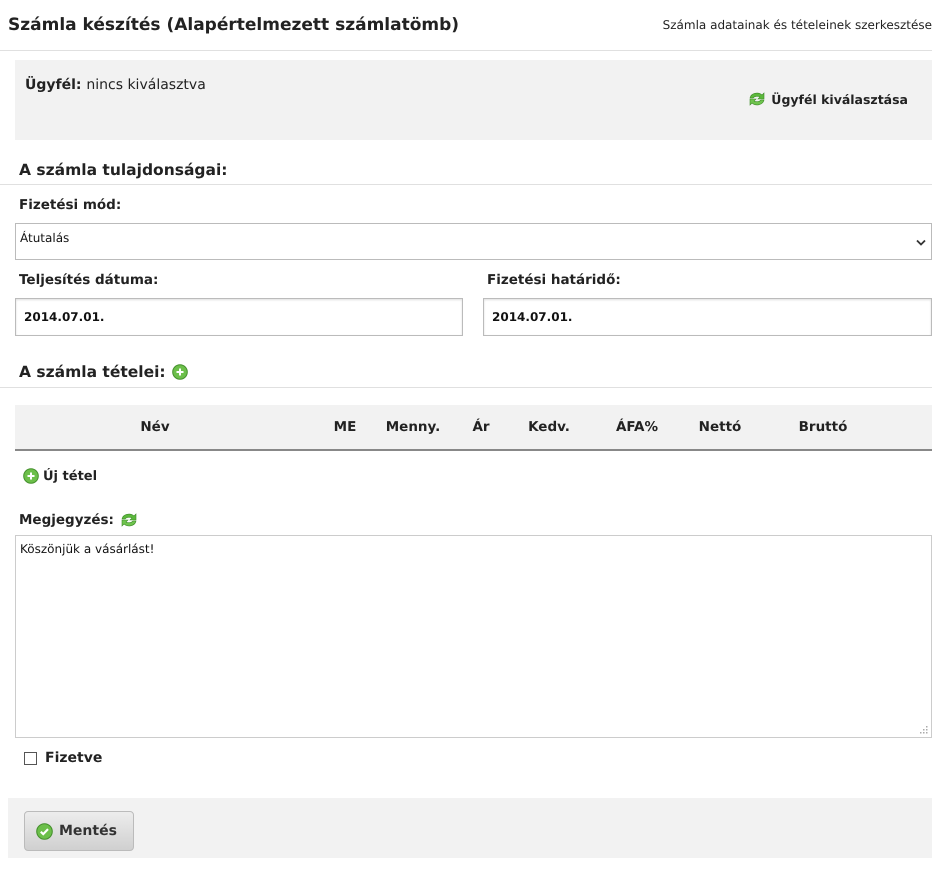 The height and width of the screenshot is (871, 932). Describe the element at coordinates (44, 831) in the screenshot. I see `check-icon` at that location.